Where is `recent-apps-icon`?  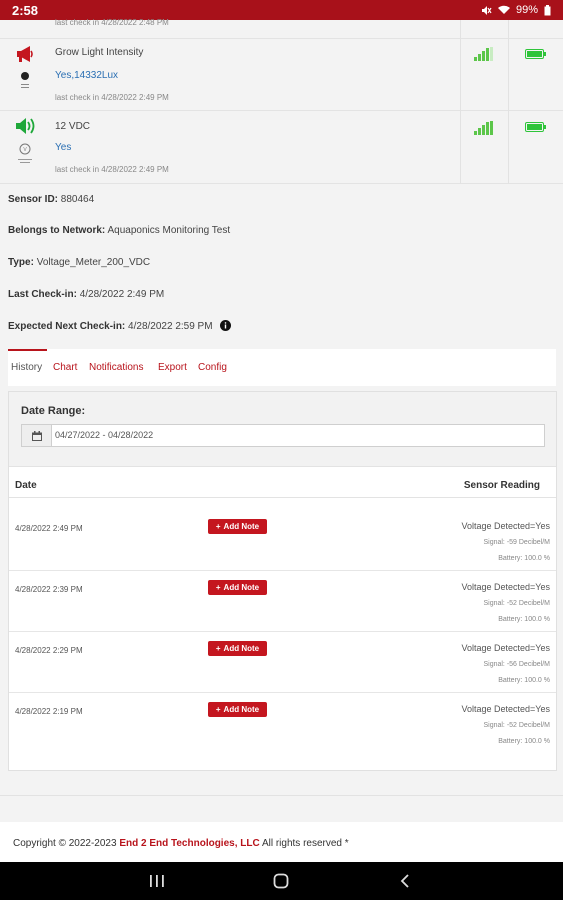 recent-apps-icon is located at coordinates (157, 881).